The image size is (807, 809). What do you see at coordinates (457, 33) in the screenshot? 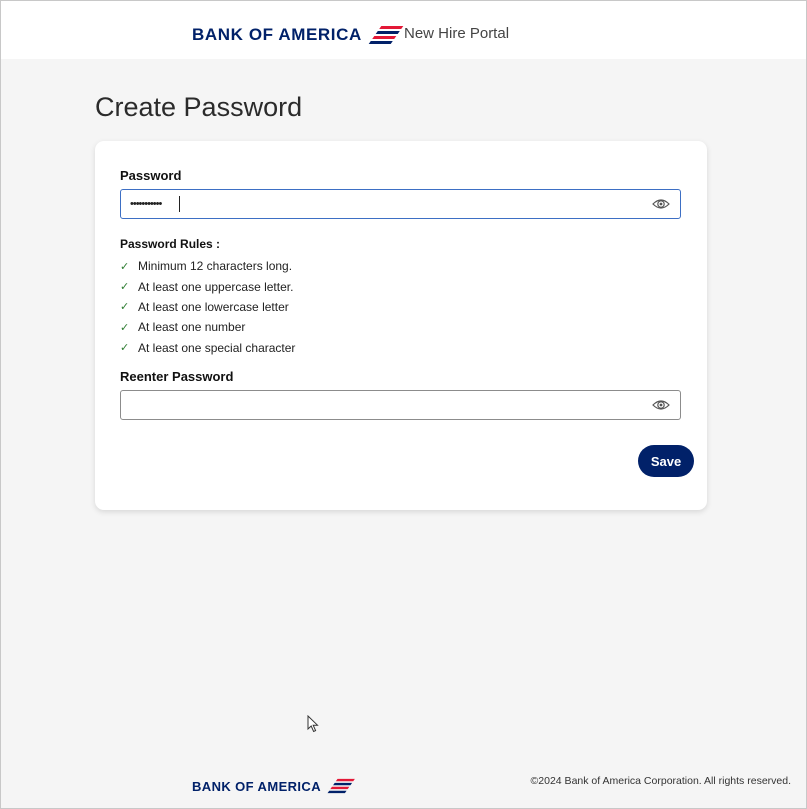
I see `portal-name: New Hire Portal` at bounding box center [457, 33].